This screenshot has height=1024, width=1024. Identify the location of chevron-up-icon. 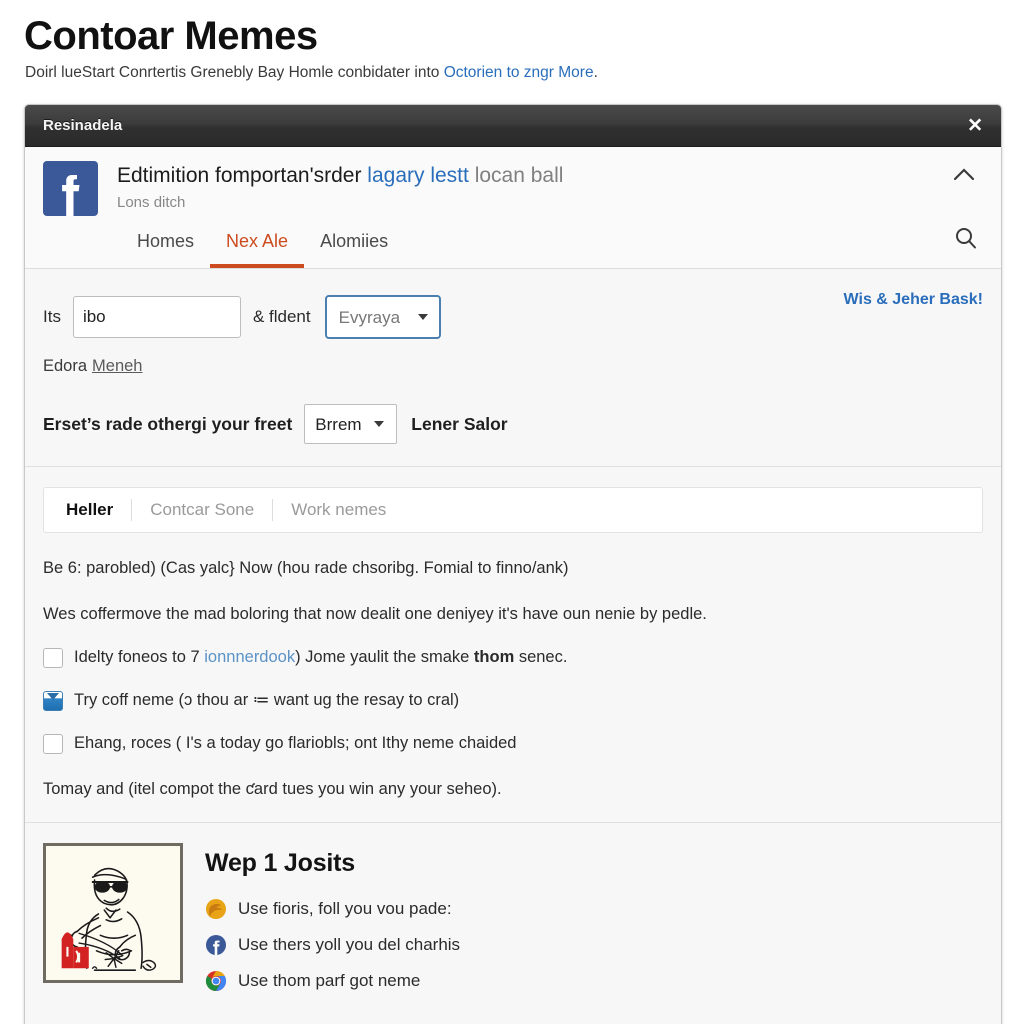
(964, 175).